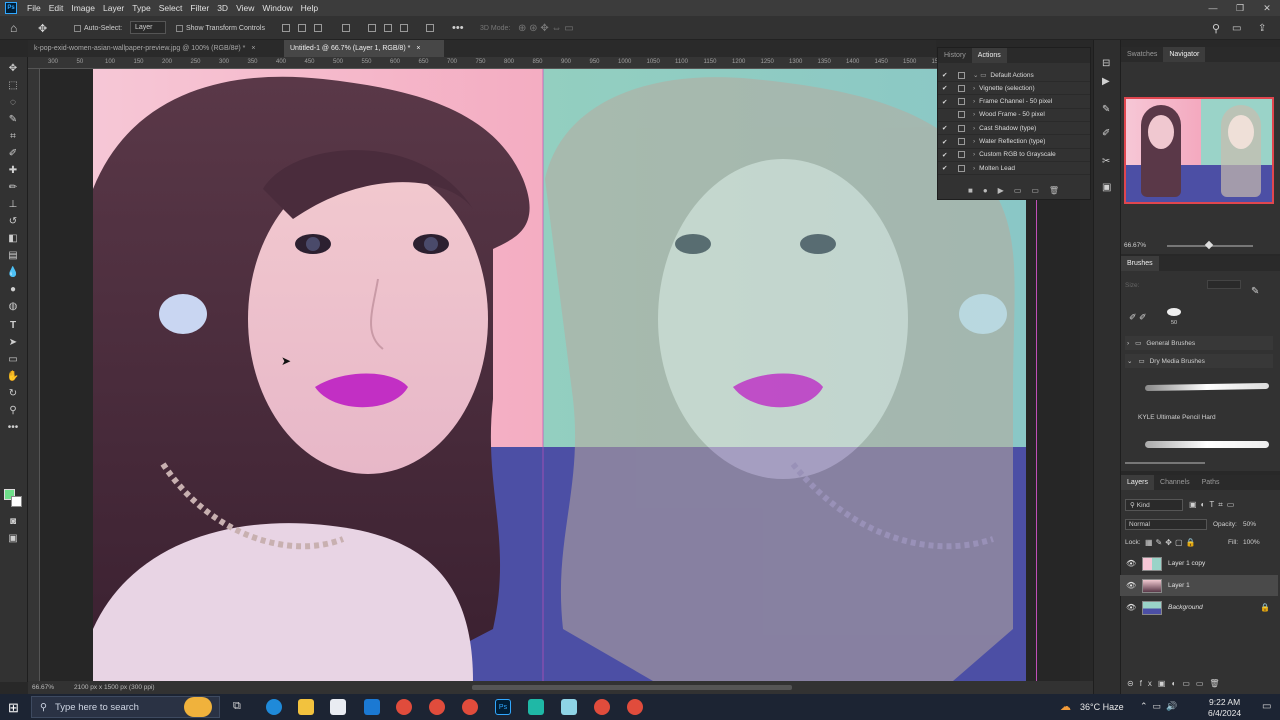 This screenshot has height=720, width=1280. What do you see at coordinates (13, 708) in the screenshot?
I see `windows-start-icon: ⊞` at bounding box center [13, 708].